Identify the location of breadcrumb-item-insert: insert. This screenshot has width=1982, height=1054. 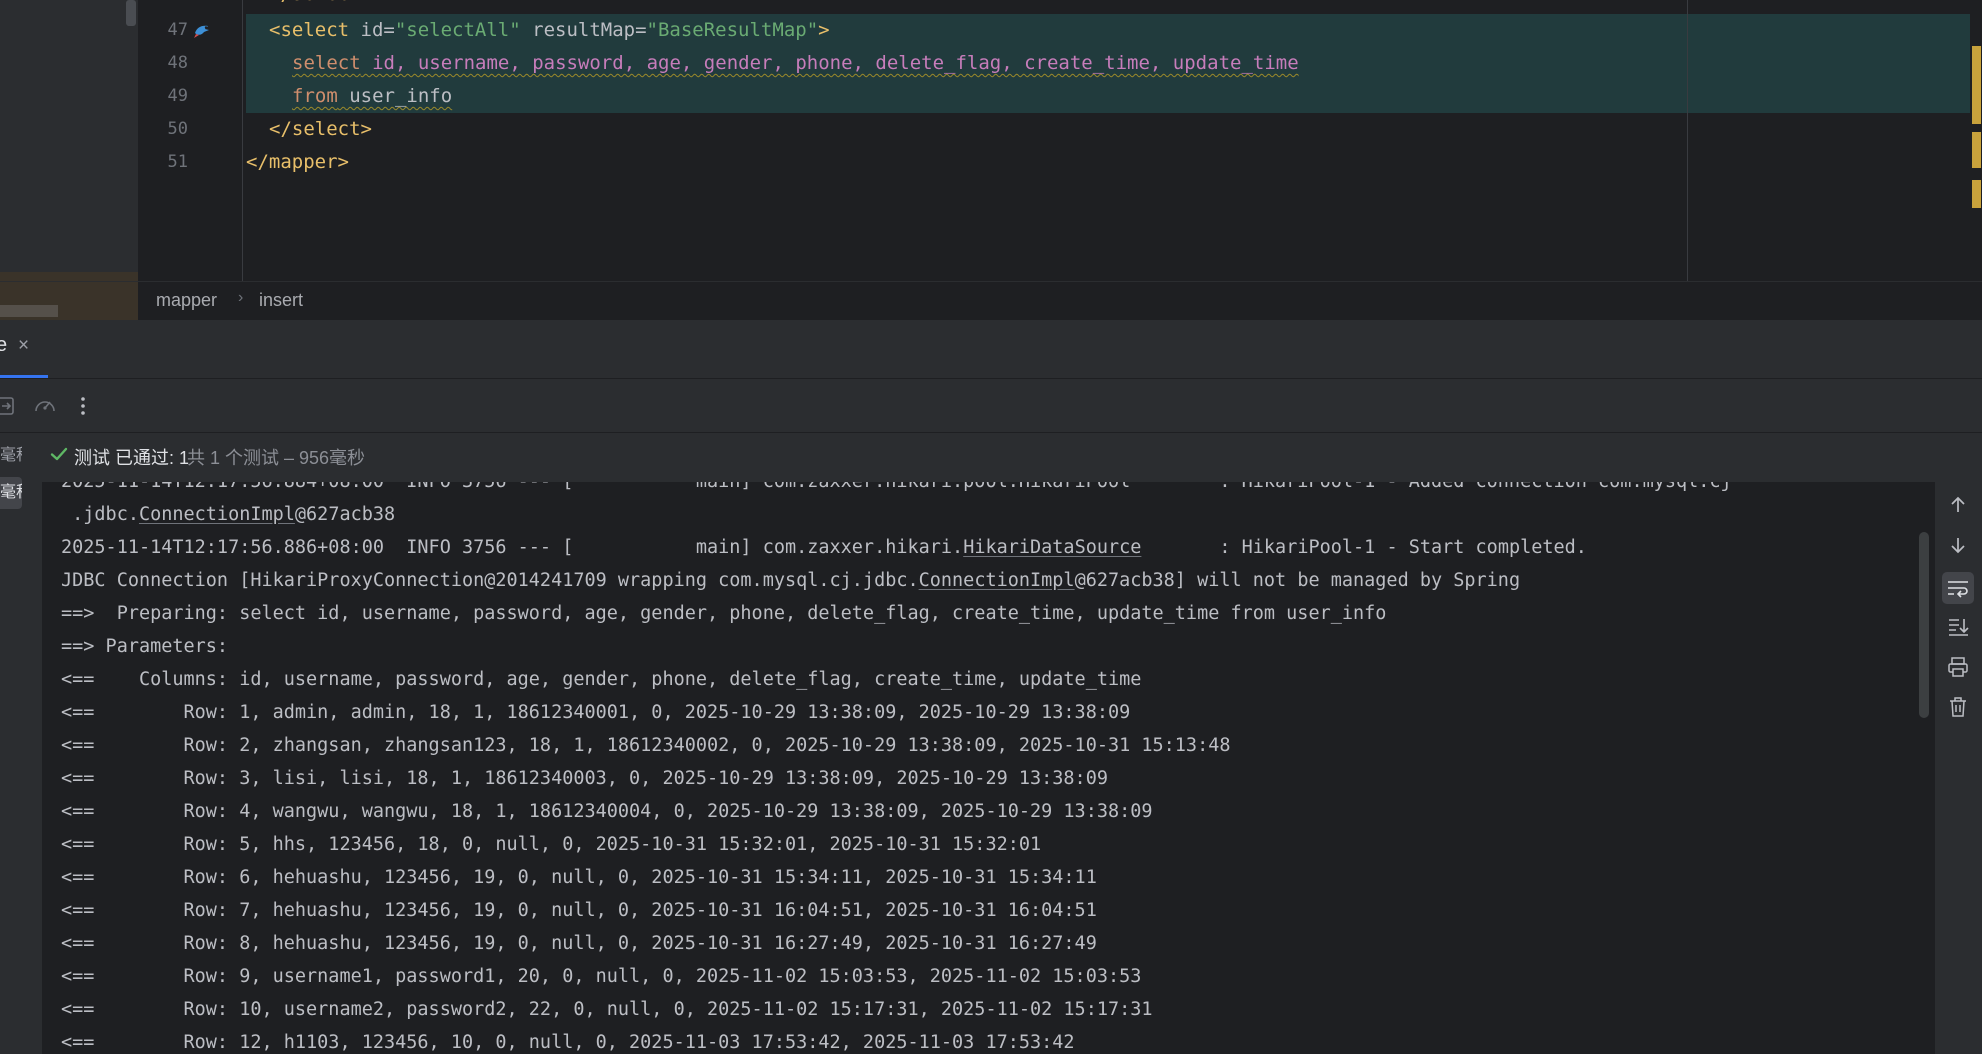
(281, 300).